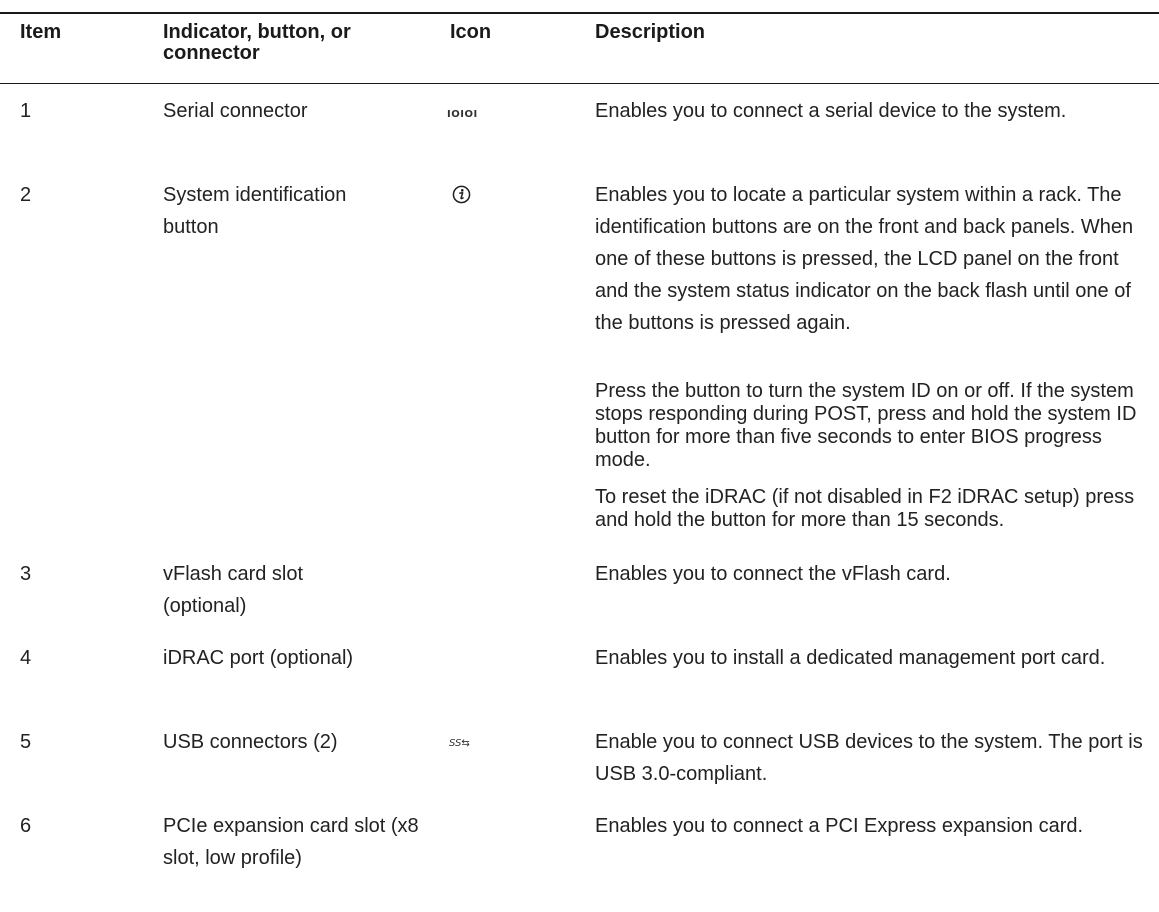 The image size is (1159, 912). Describe the element at coordinates (579, 13) in the screenshot. I see `table-top-rule` at that location.